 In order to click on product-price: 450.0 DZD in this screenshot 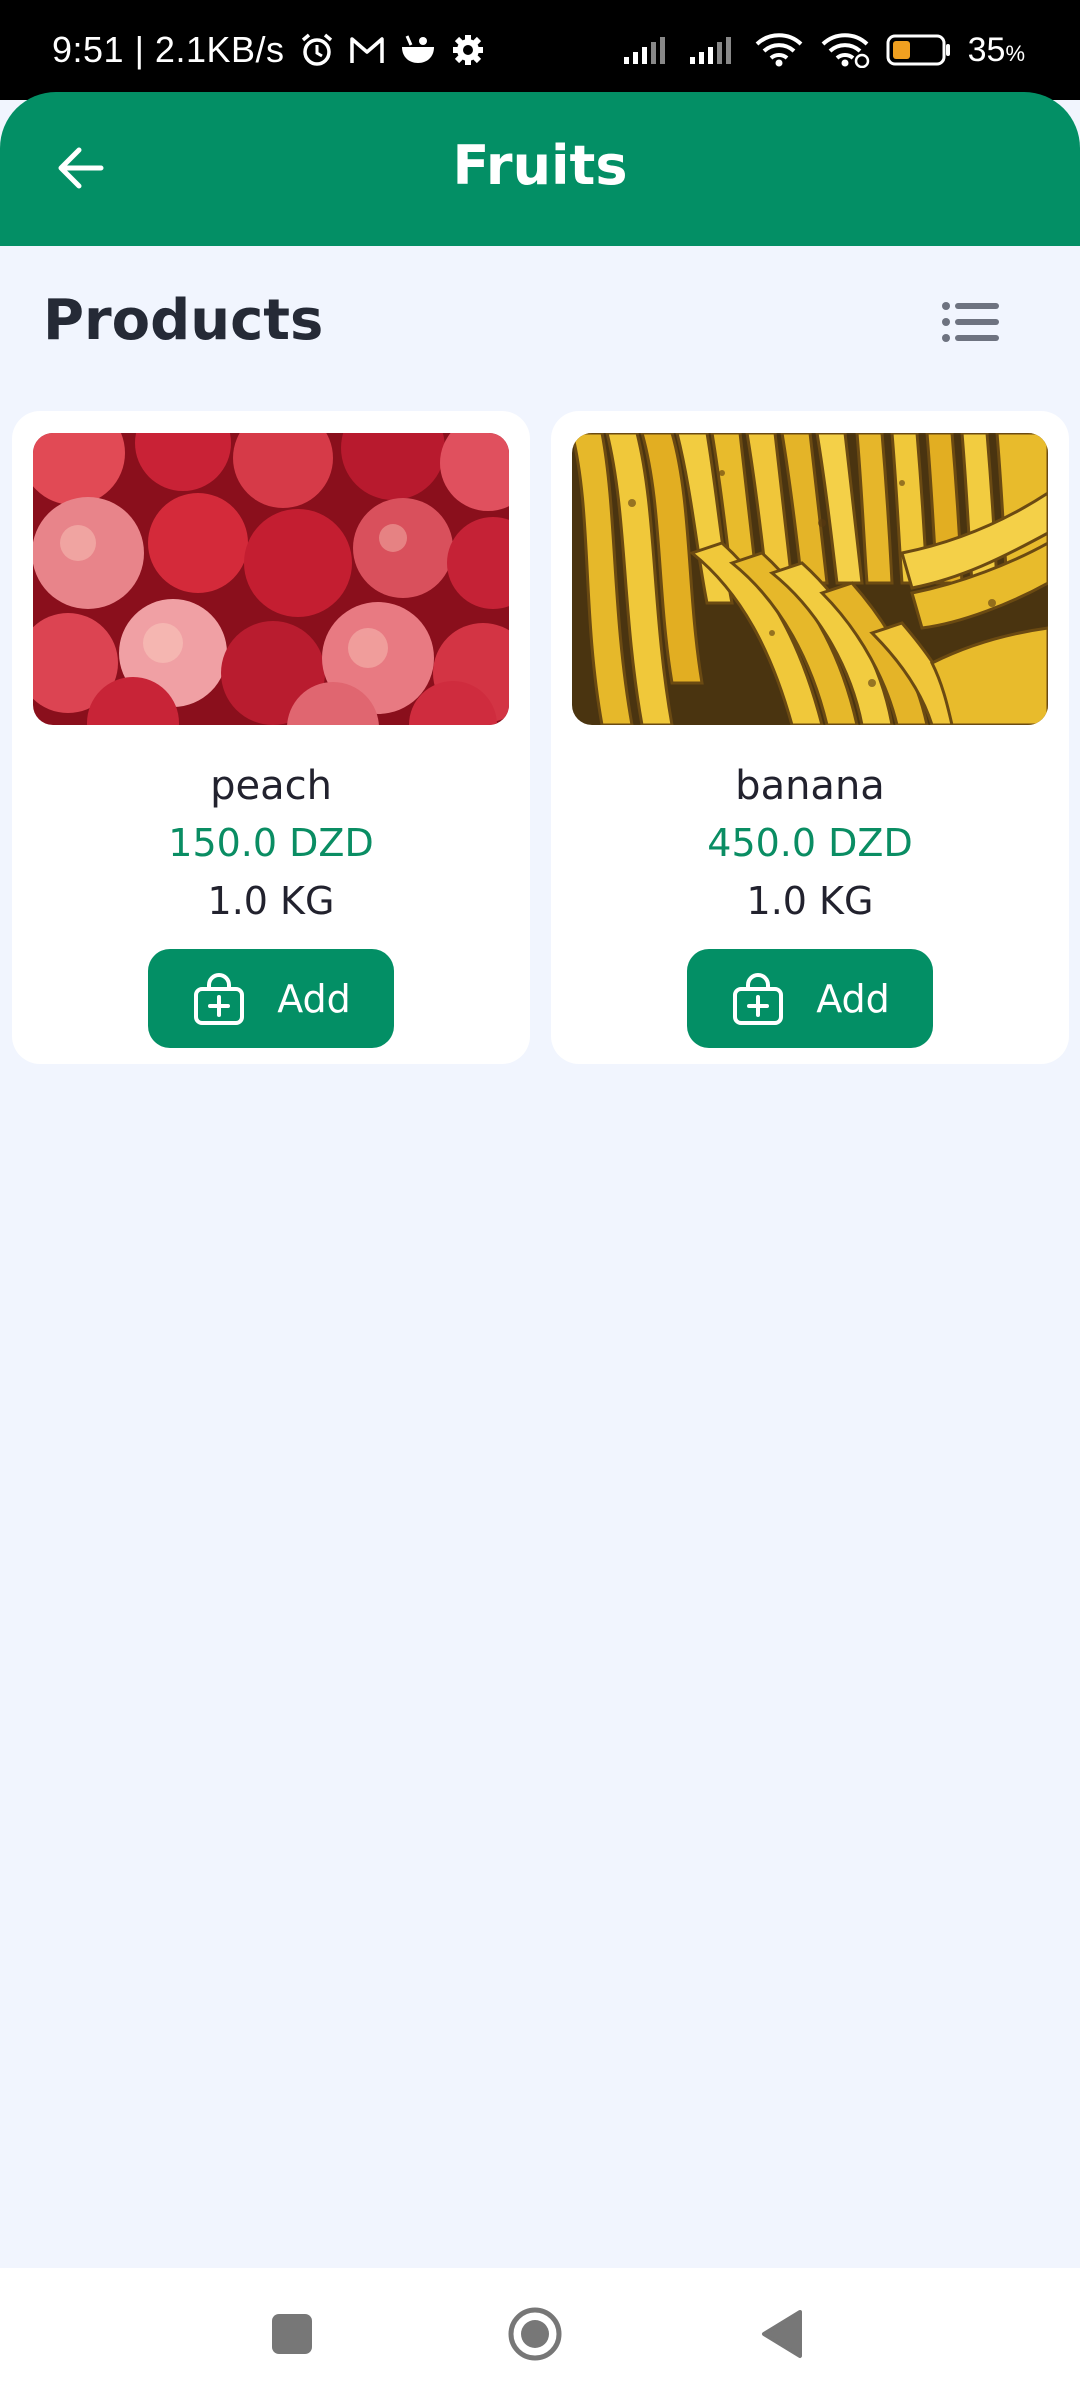, I will do `click(810, 843)`.